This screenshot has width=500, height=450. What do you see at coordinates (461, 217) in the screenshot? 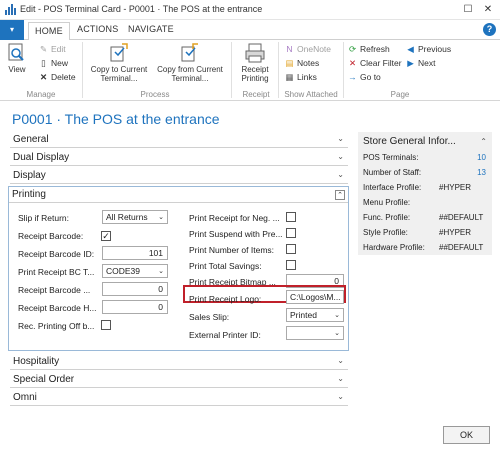
I see `factbox-value-func-profile: ##DEFAULT` at bounding box center [461, 217].